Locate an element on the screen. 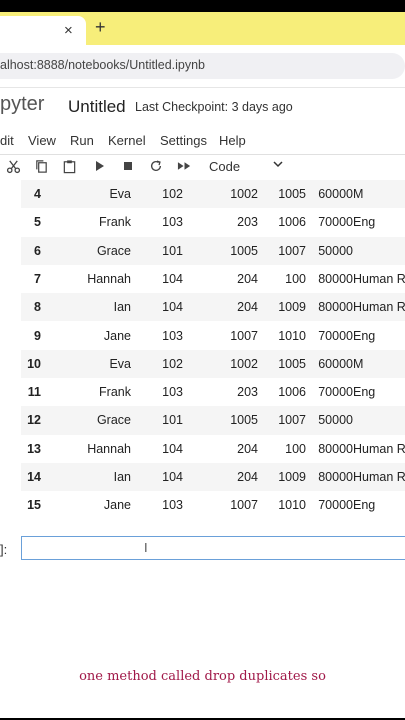 This screenshot has width=405, height=720. row-index: 6 is located at coordinates (37, 250).